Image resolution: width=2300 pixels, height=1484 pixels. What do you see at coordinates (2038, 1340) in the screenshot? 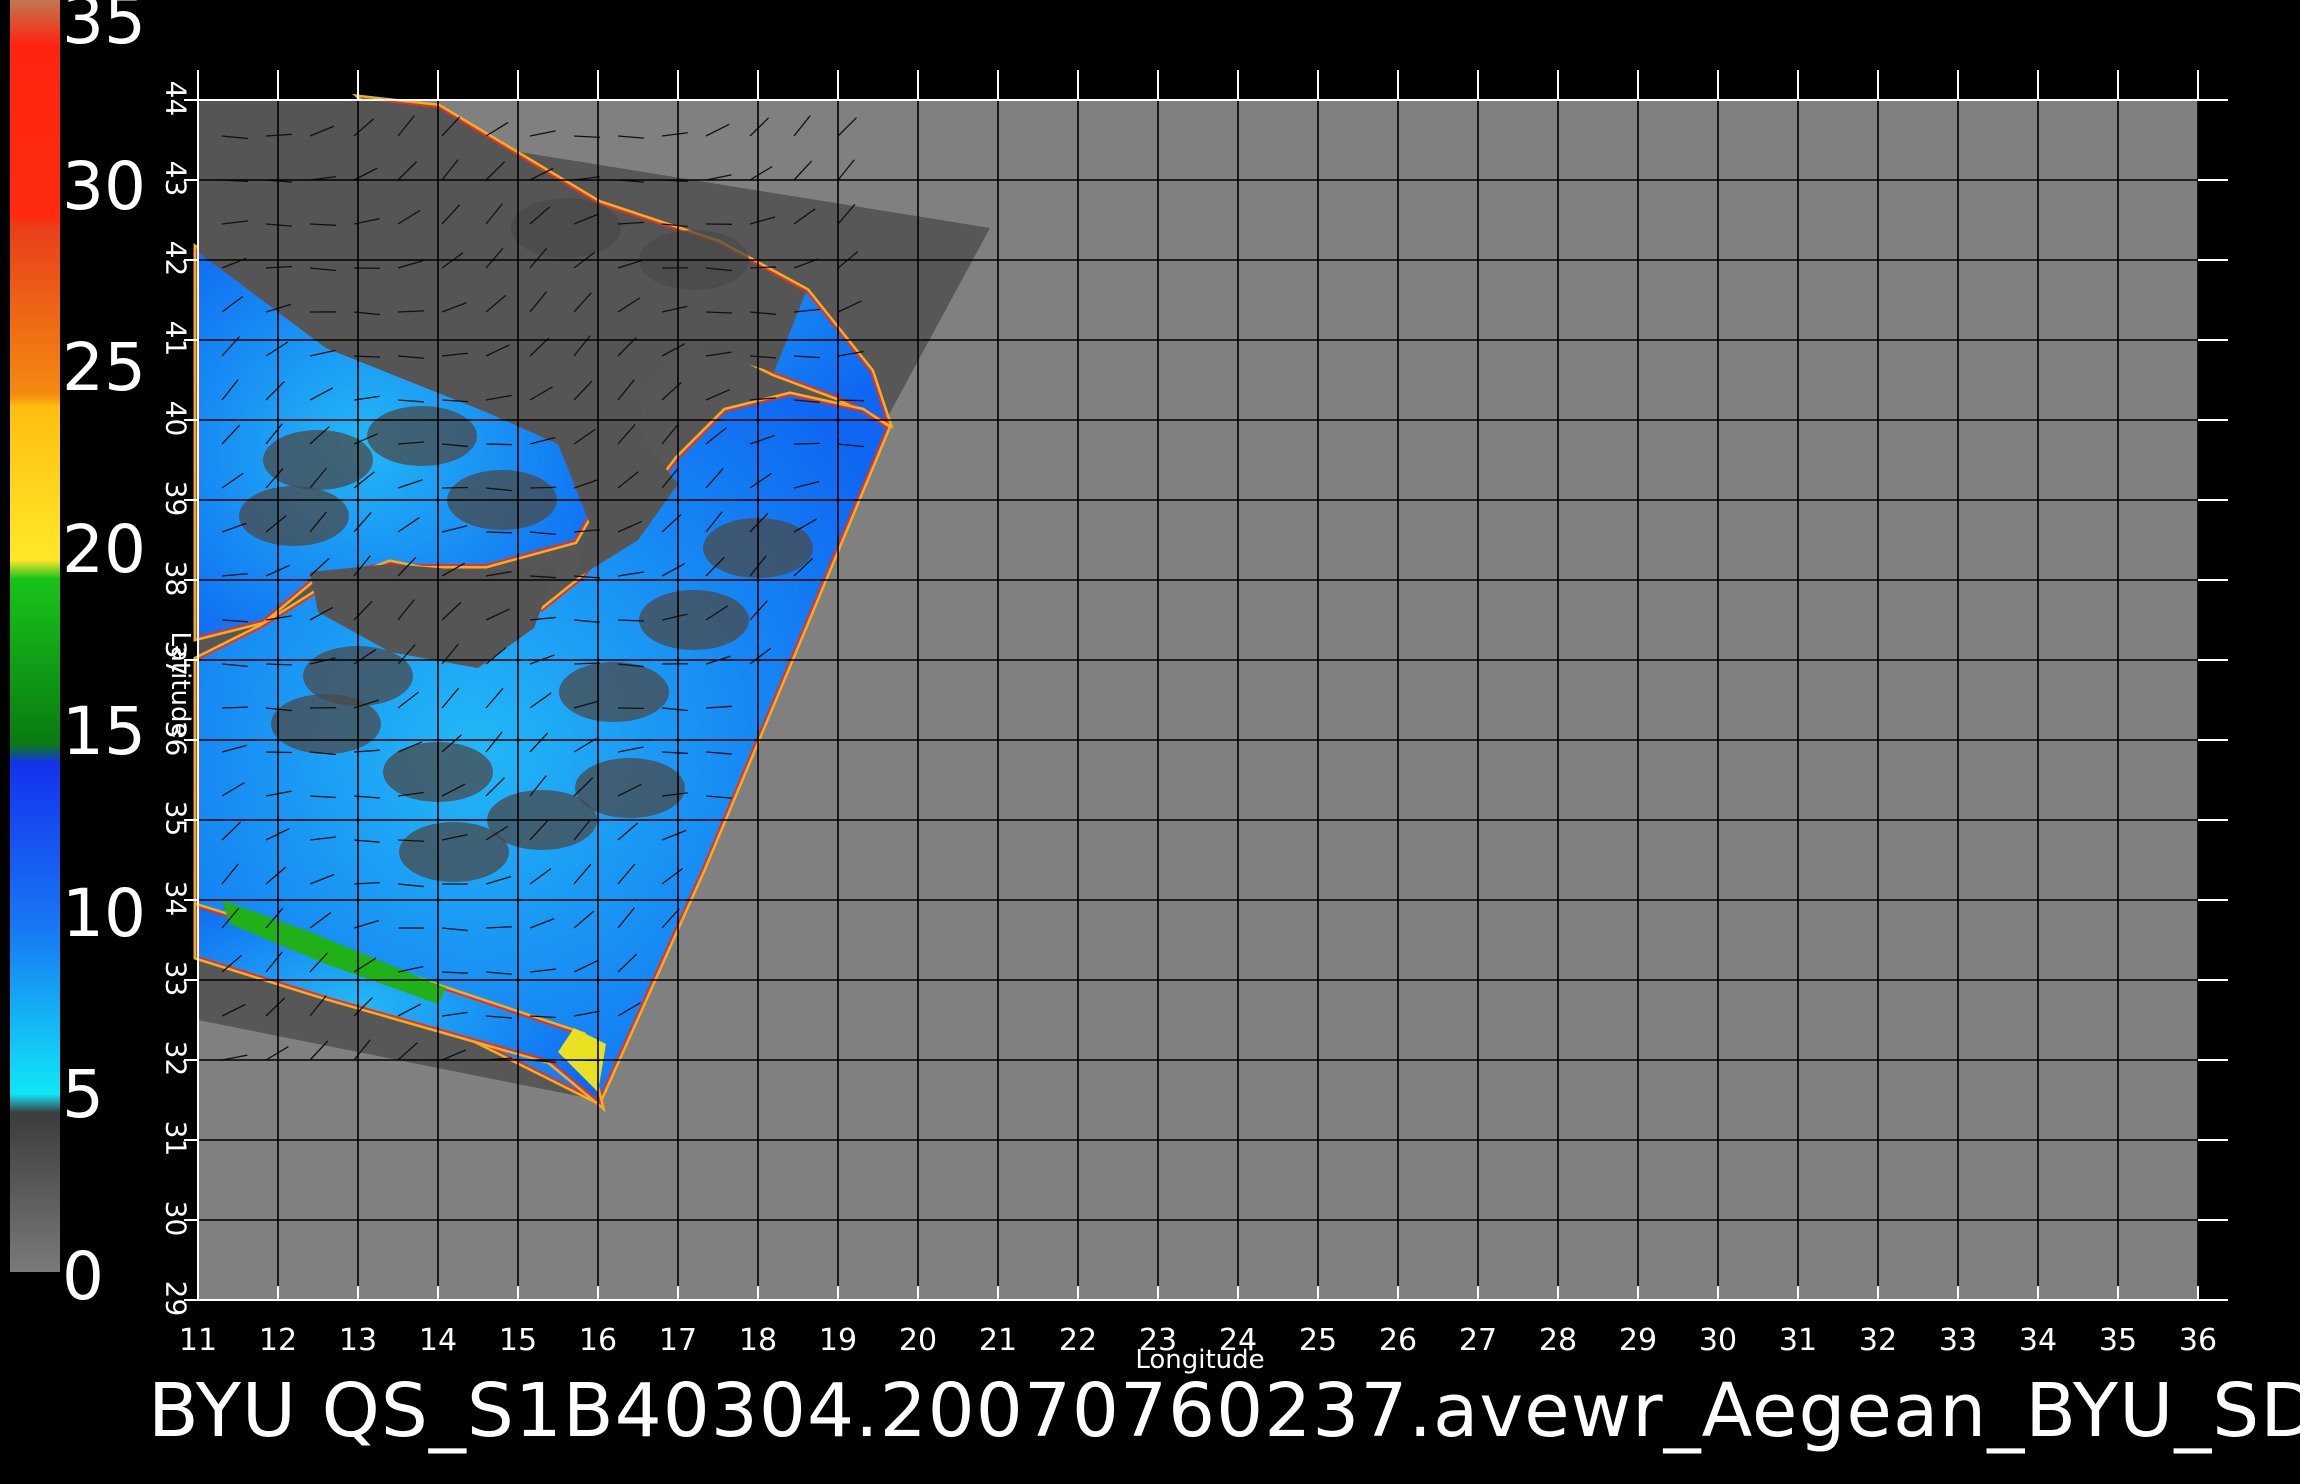
I see `lon-tick-label: 34` at bounding box center [2038, 1340].